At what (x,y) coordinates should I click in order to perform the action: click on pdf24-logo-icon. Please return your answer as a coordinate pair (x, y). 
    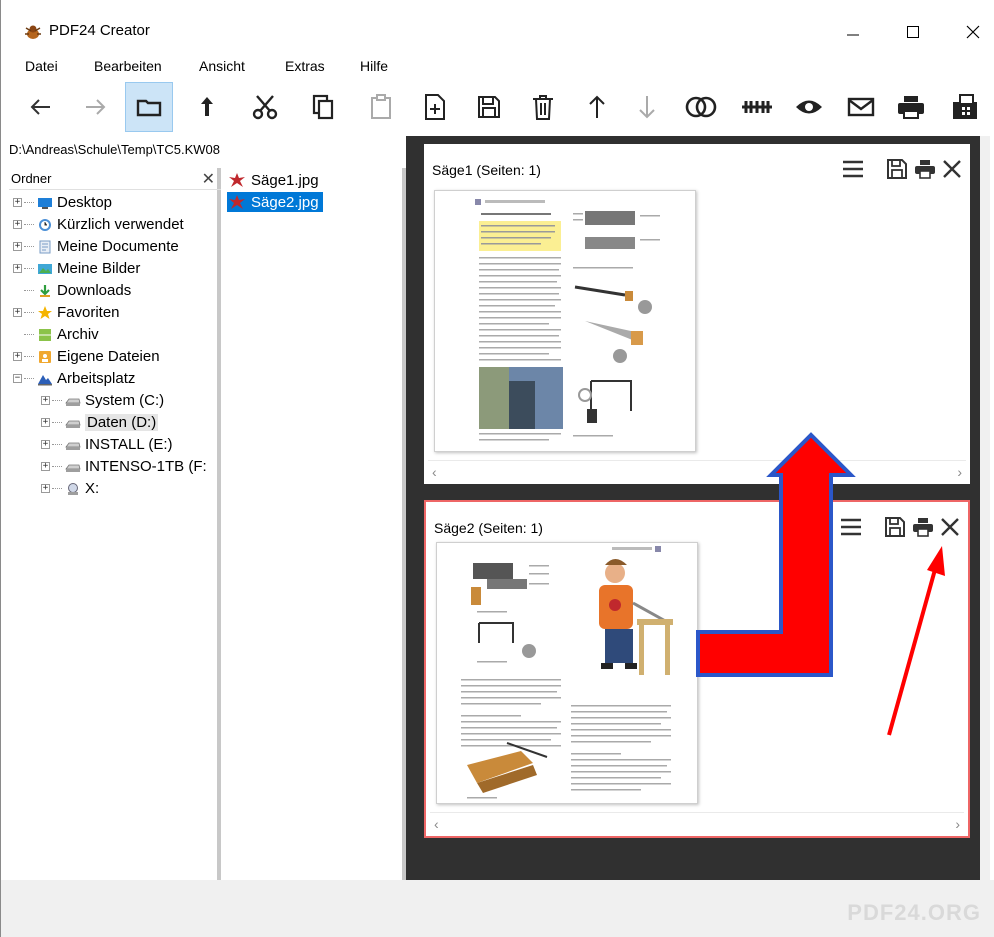
    Looking at the image, I should click on (33, 32).